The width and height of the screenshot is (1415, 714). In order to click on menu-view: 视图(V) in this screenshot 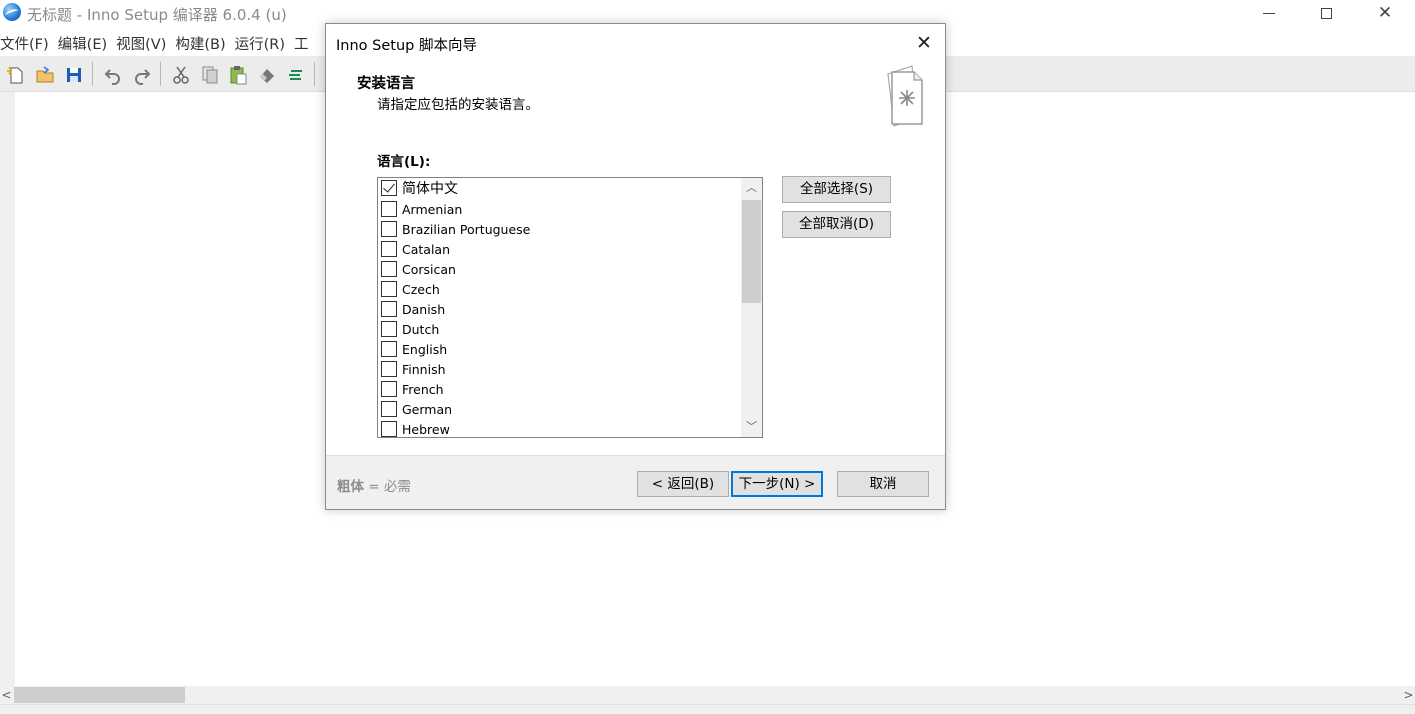, I will do `click(144, 43)`.